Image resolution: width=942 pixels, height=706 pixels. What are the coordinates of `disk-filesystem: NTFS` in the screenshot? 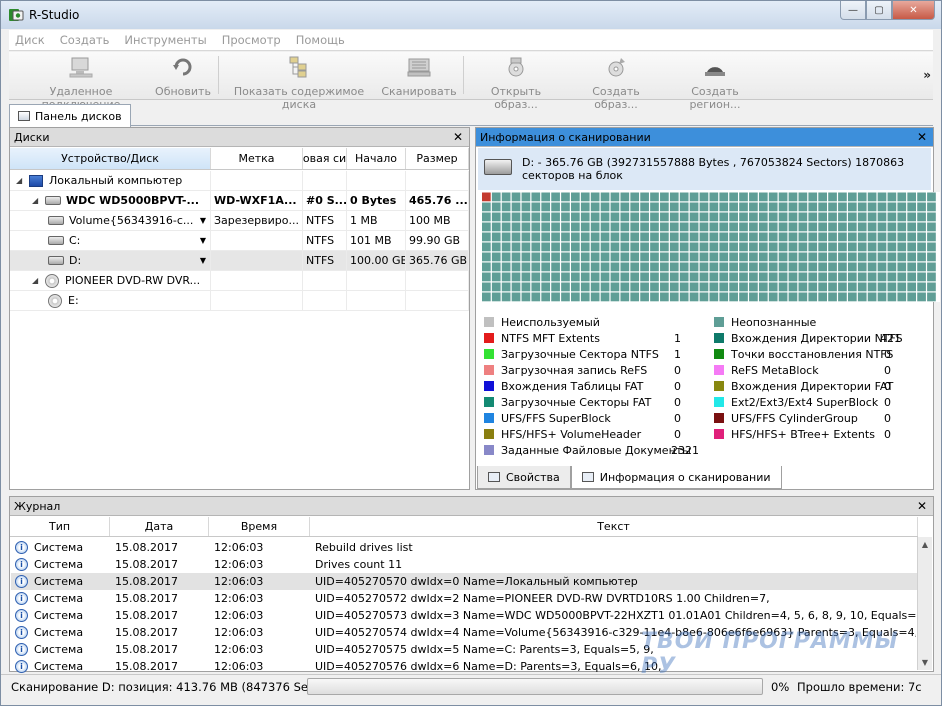 It's located at (325, 220).